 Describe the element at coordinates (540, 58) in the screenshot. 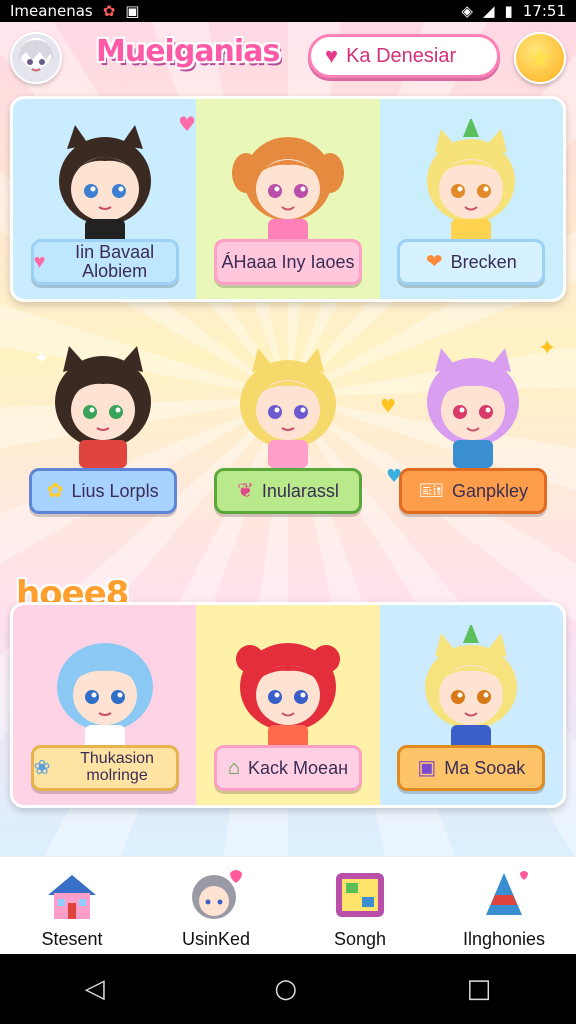

I see `star-icon: ★` at that location.